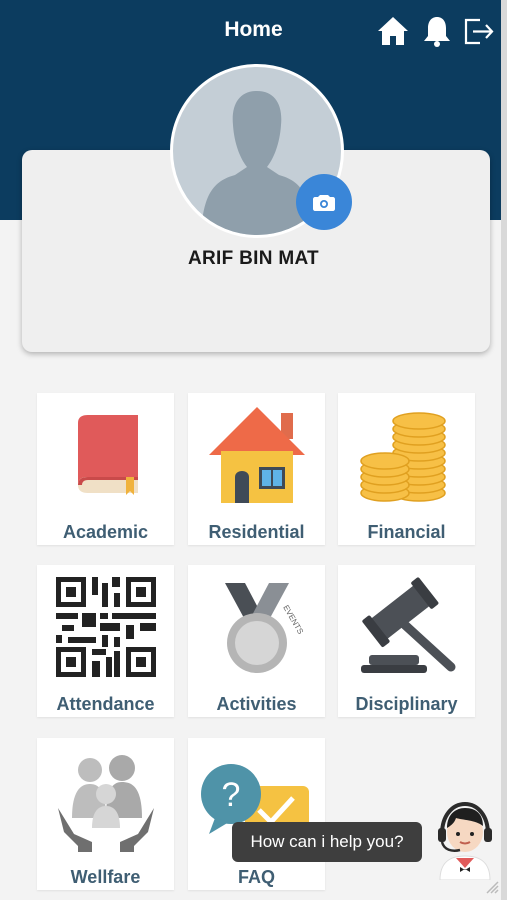 The height and width of the screenshot is (900, 507). I want to click on gavel-icon, so click(407, 625).